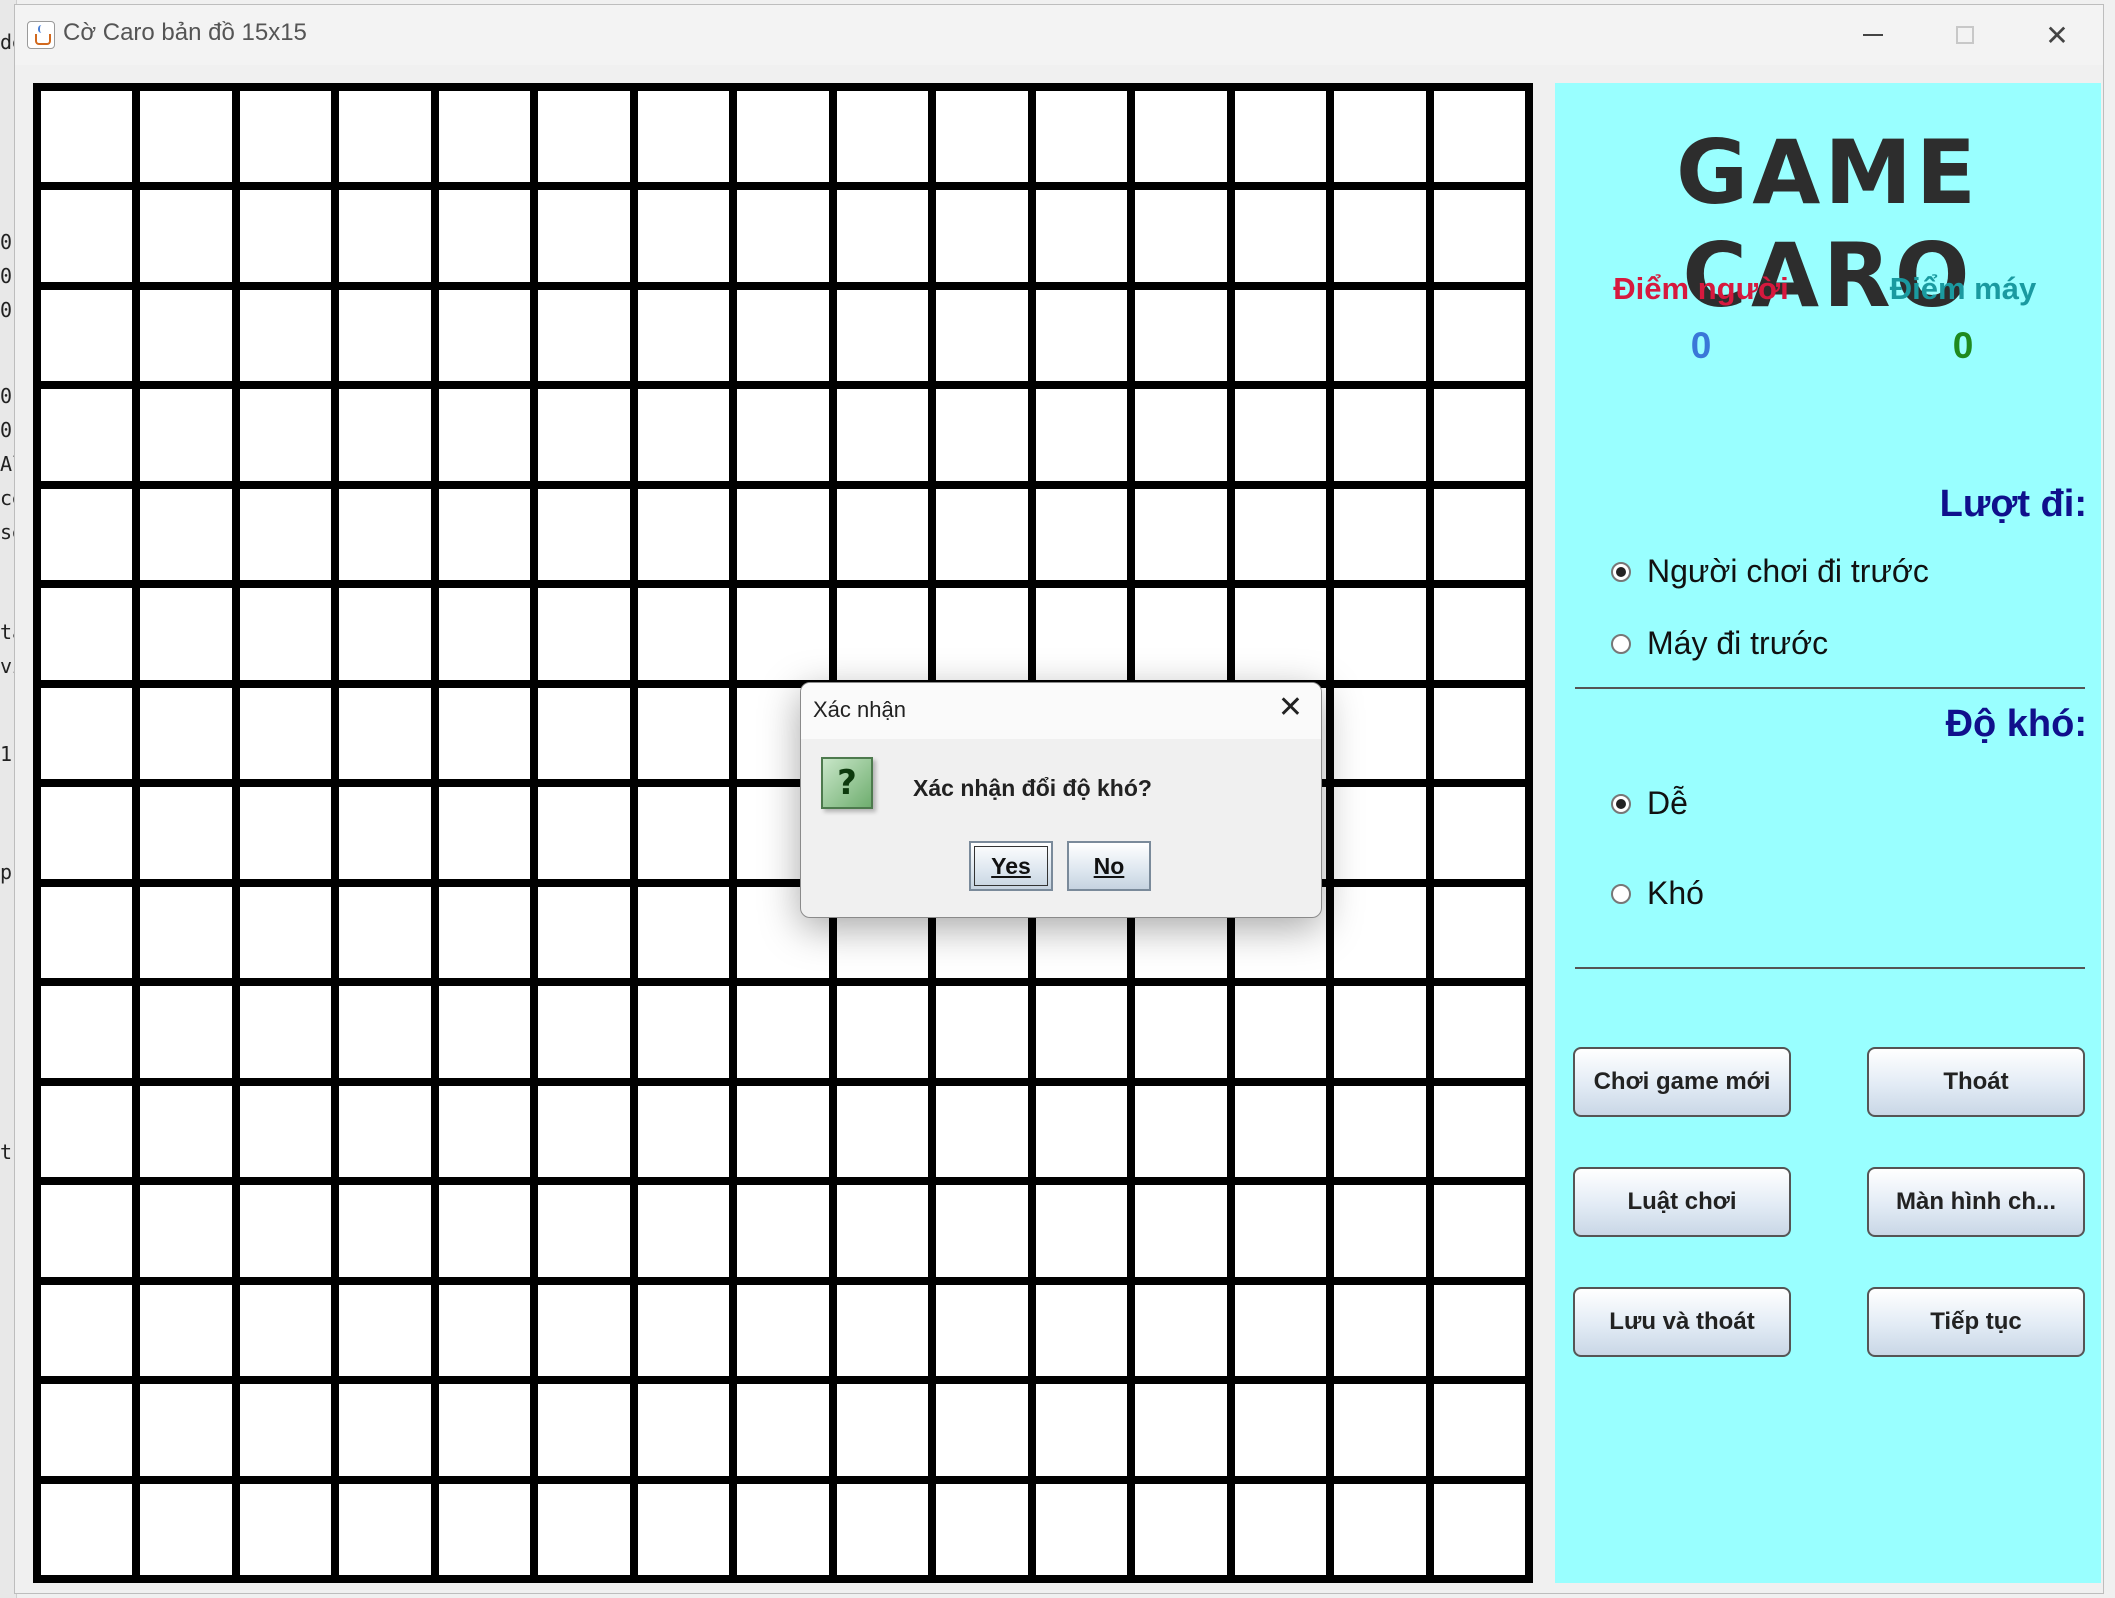  What do you see at coordinates (1109, 866) in the screenshot?
I see `no-button: No` at bounding box center [1109, 866].